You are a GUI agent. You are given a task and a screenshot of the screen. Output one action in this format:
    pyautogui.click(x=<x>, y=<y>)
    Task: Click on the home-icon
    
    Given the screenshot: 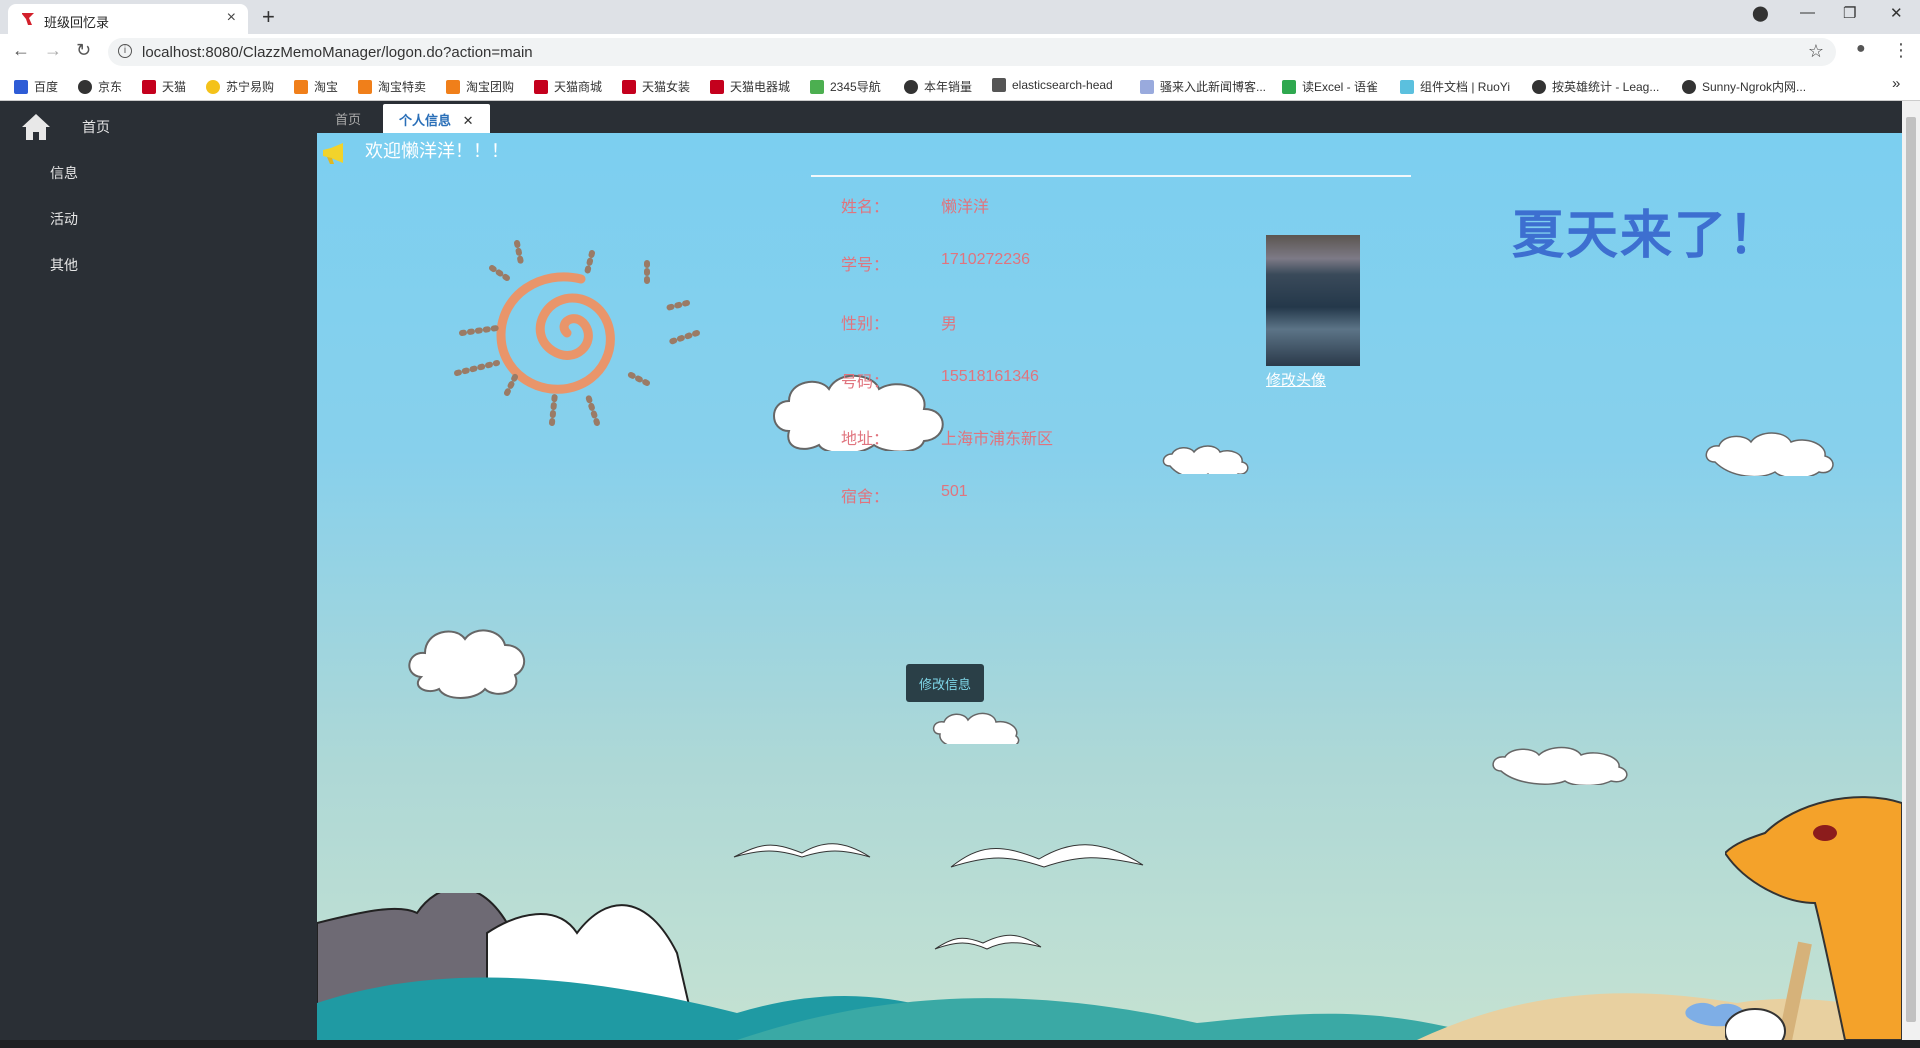 What is the action you would take?
    pyautogui.click(x=36, y=127)
    